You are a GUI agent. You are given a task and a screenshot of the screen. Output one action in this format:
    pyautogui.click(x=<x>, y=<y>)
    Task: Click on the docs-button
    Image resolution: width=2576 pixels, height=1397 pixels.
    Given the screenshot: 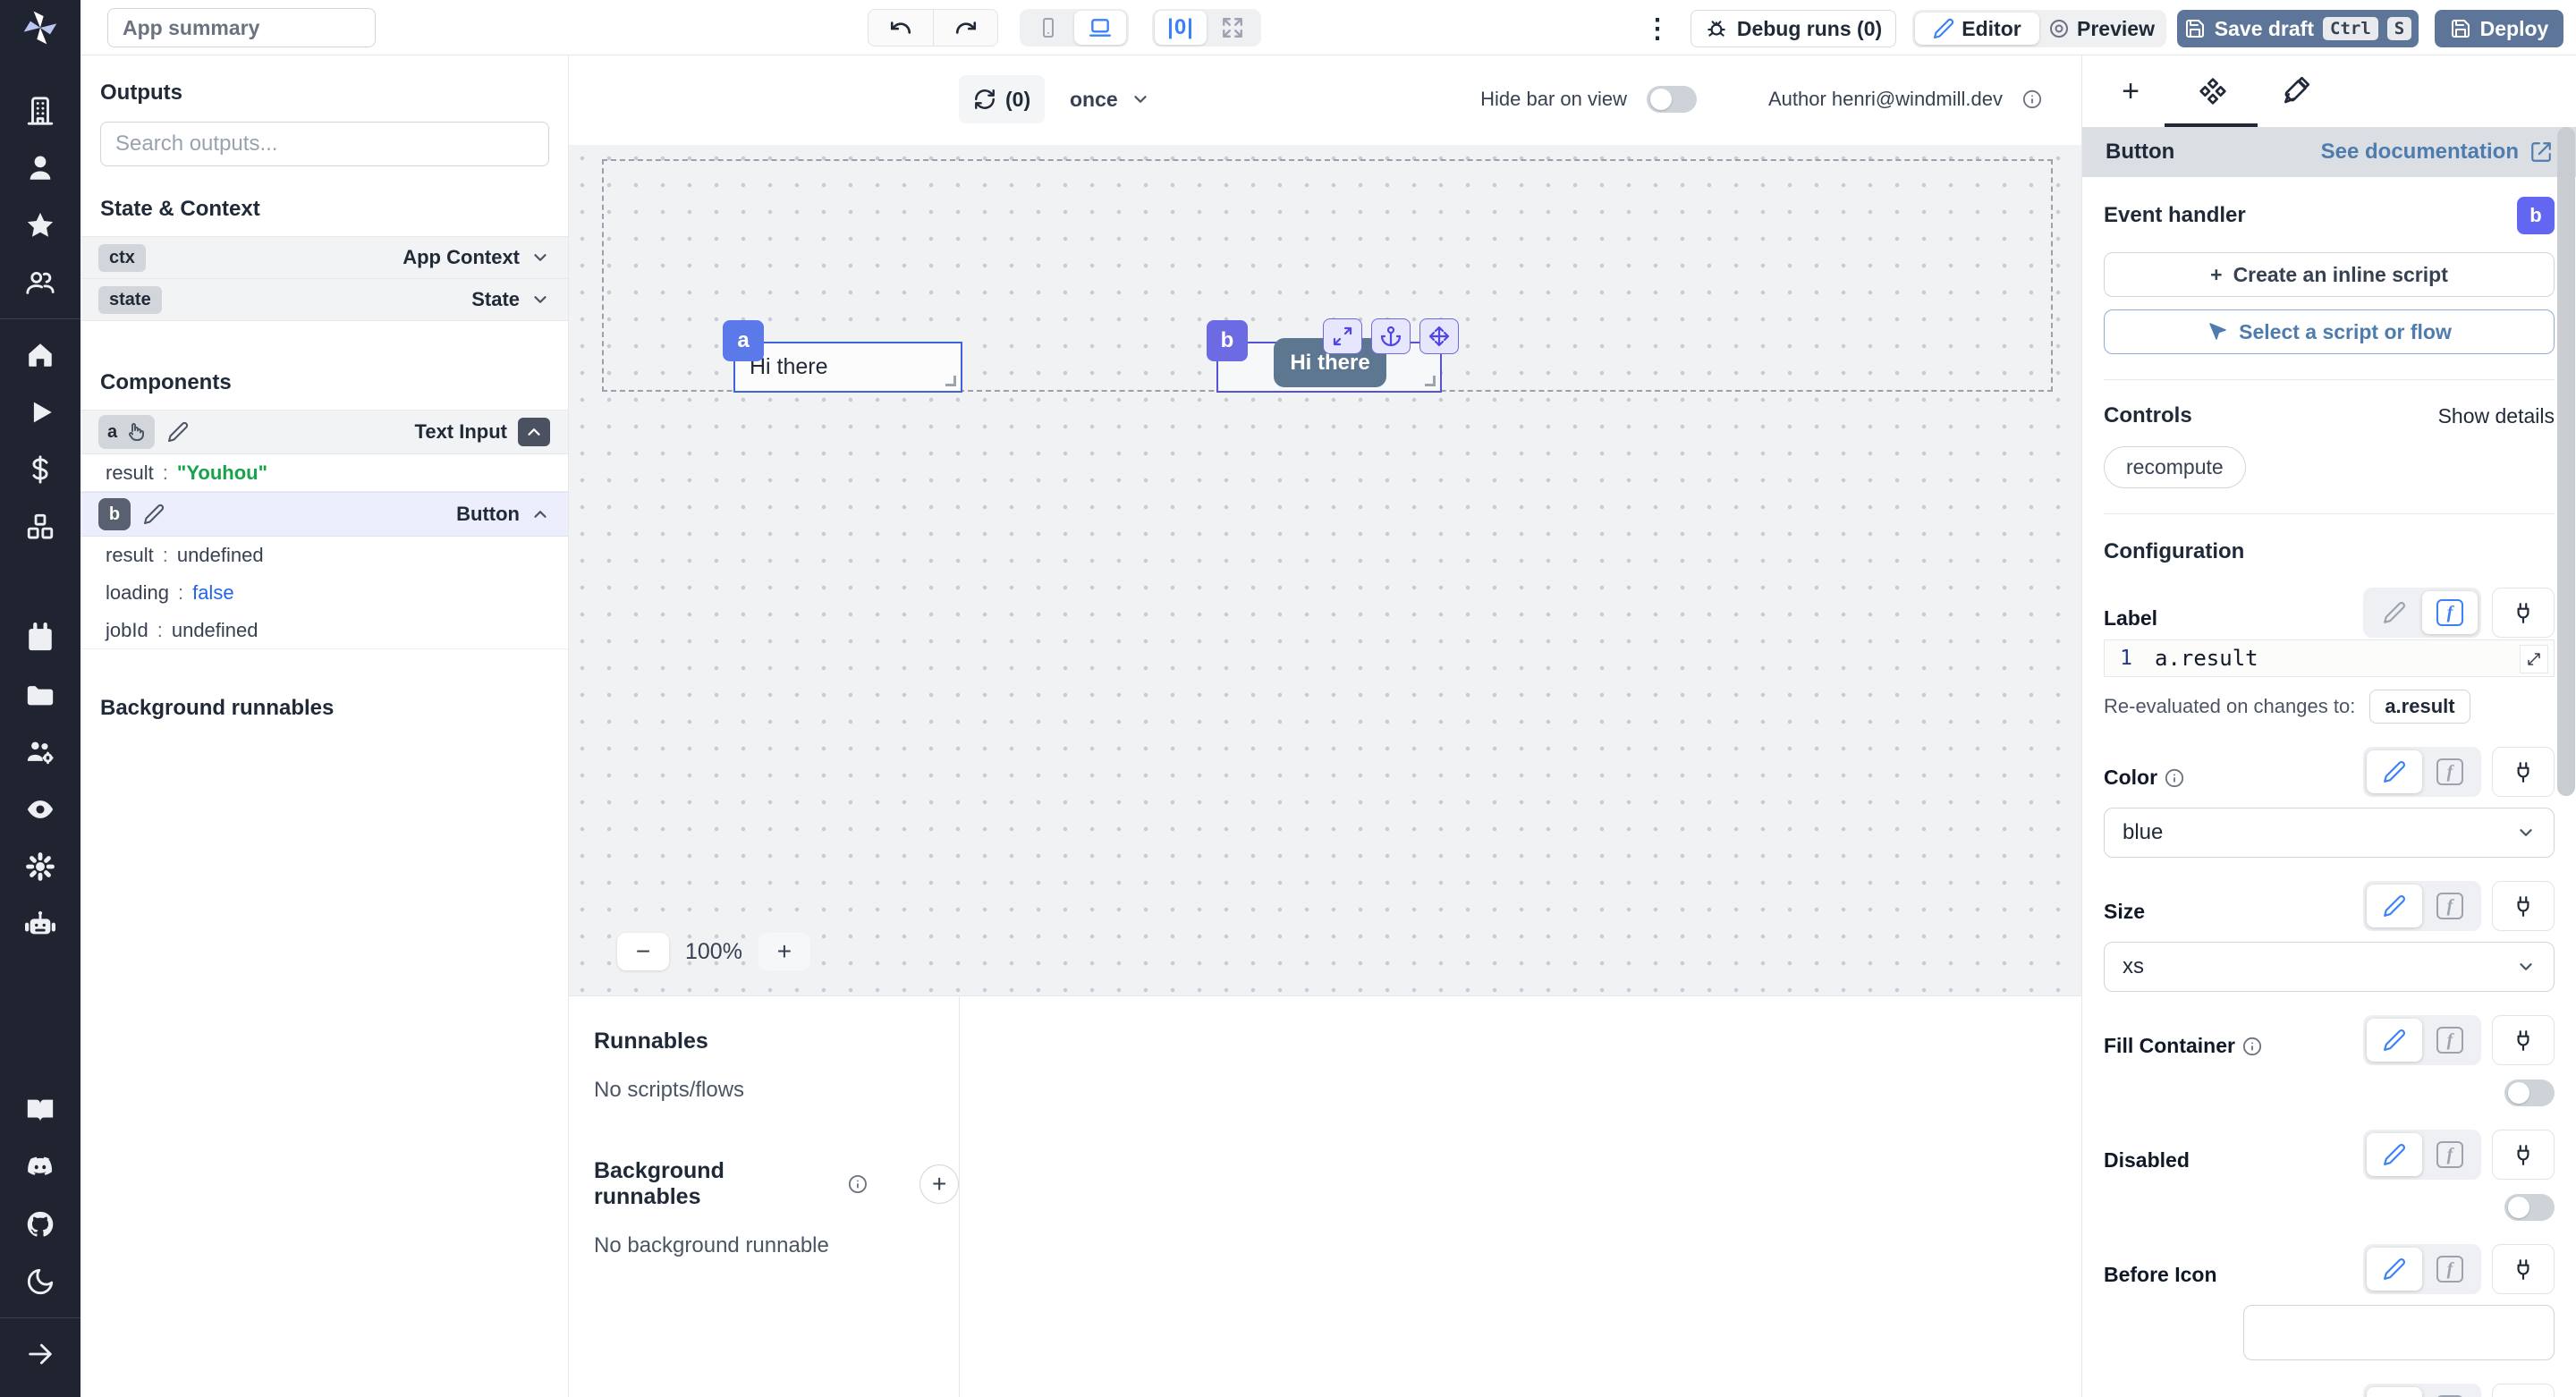 What is the action you would take?
    pyautogui.click(x=40, y=1110)
    